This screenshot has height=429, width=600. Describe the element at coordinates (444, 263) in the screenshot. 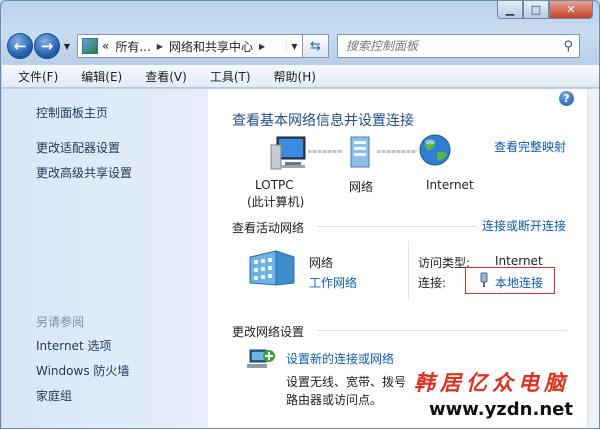

I see `access-type-label: 访问类型:` at that location.